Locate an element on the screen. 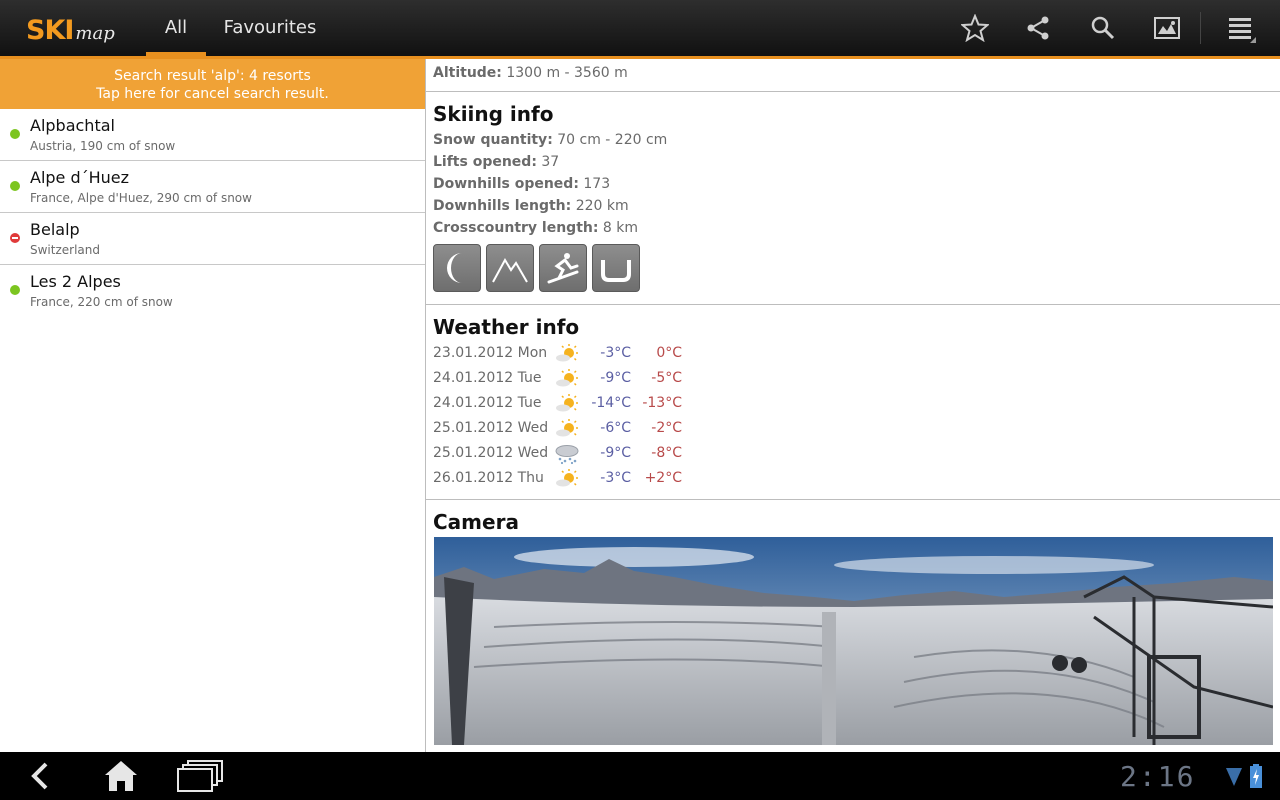 This screenshot has width=1280, height=800. weather-row: 23.01.2012 Mon -3°C 0°C is located at coordinates (563, 354).